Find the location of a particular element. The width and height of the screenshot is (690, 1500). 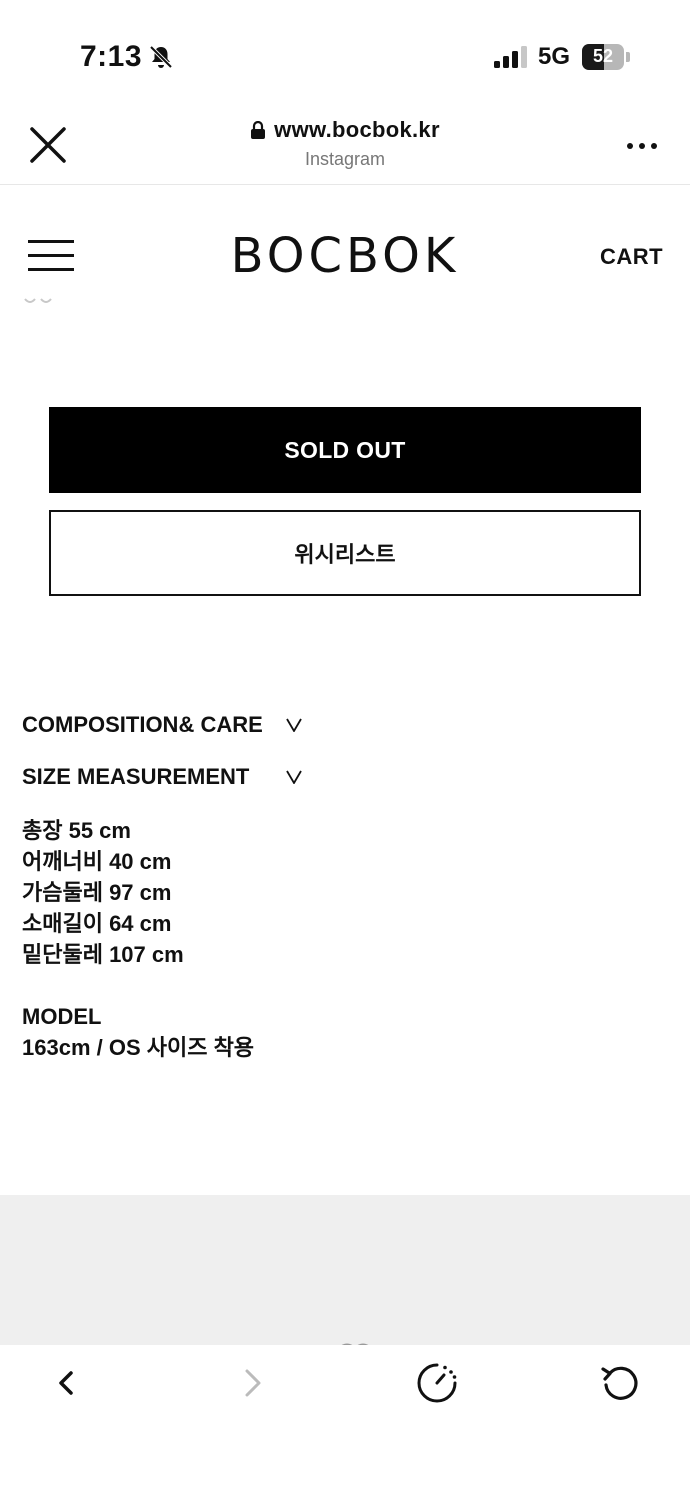

speed-button is located at coordinates (437, 1383).